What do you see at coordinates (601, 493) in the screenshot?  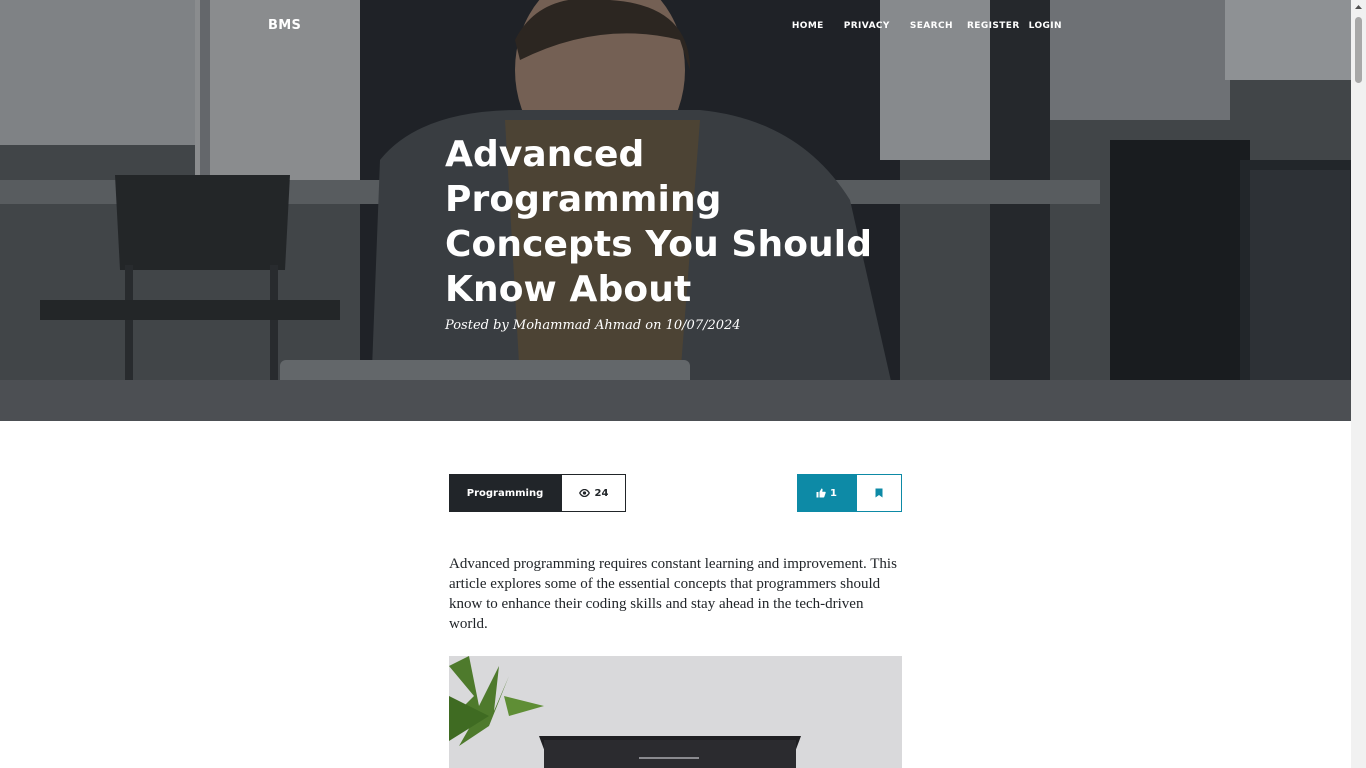 I see `views-count: 24` at bounding box center [601, 493].